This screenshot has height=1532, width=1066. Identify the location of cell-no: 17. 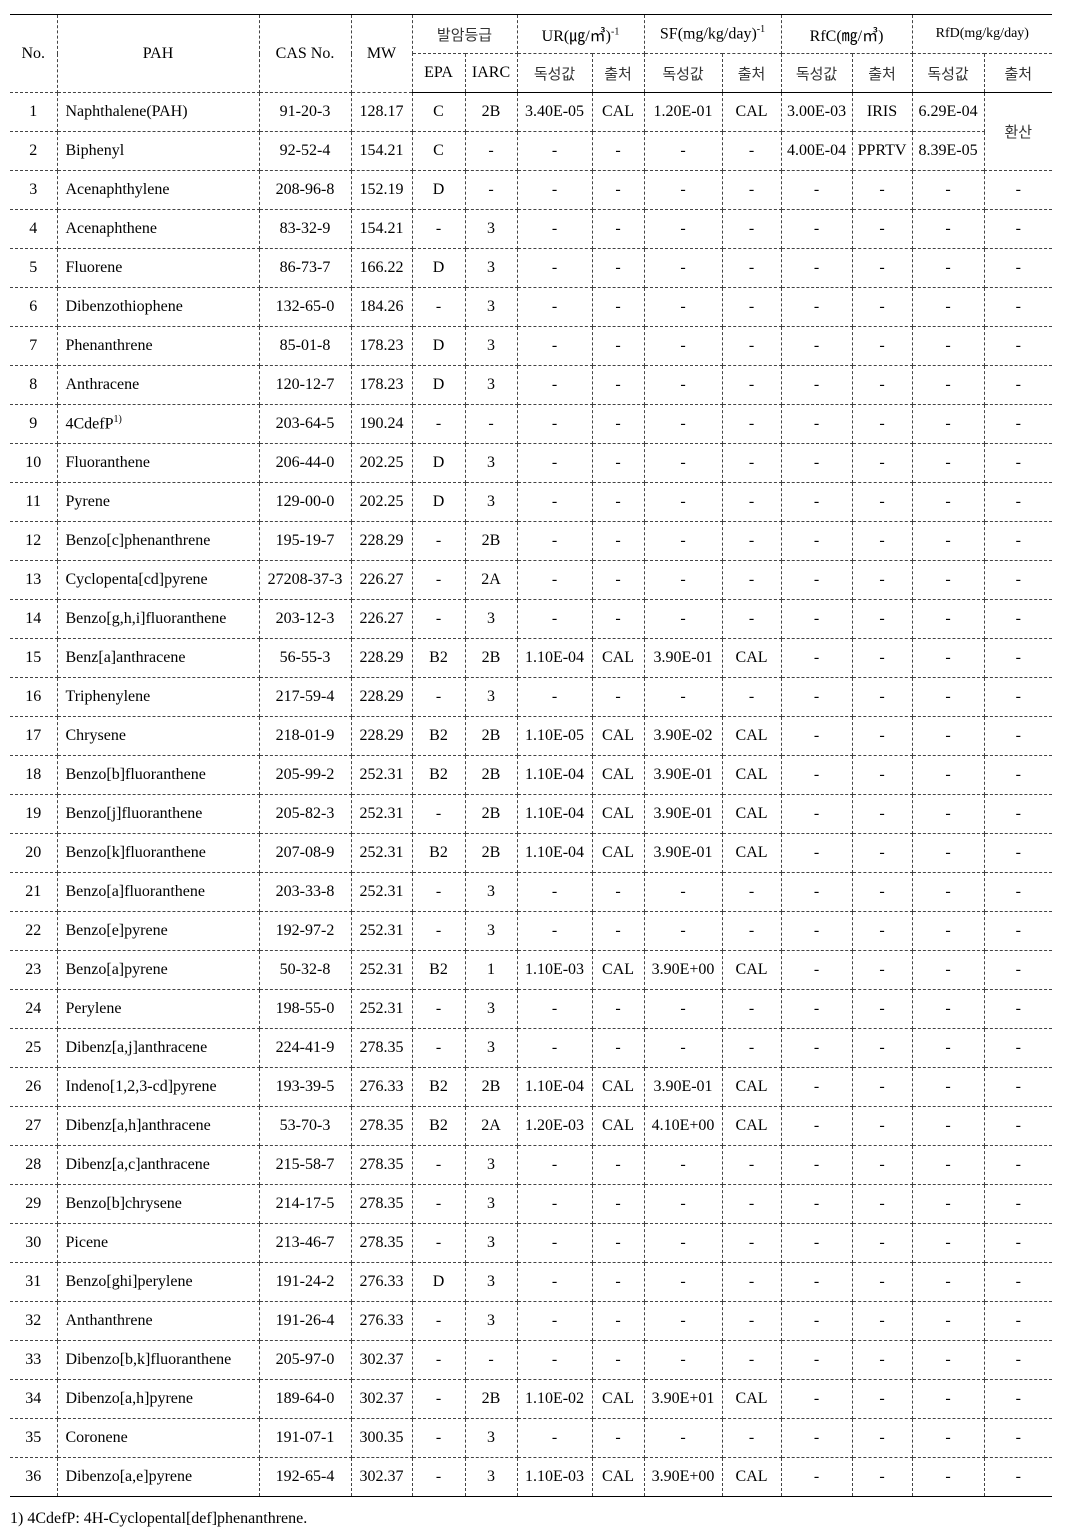
(34, 736).